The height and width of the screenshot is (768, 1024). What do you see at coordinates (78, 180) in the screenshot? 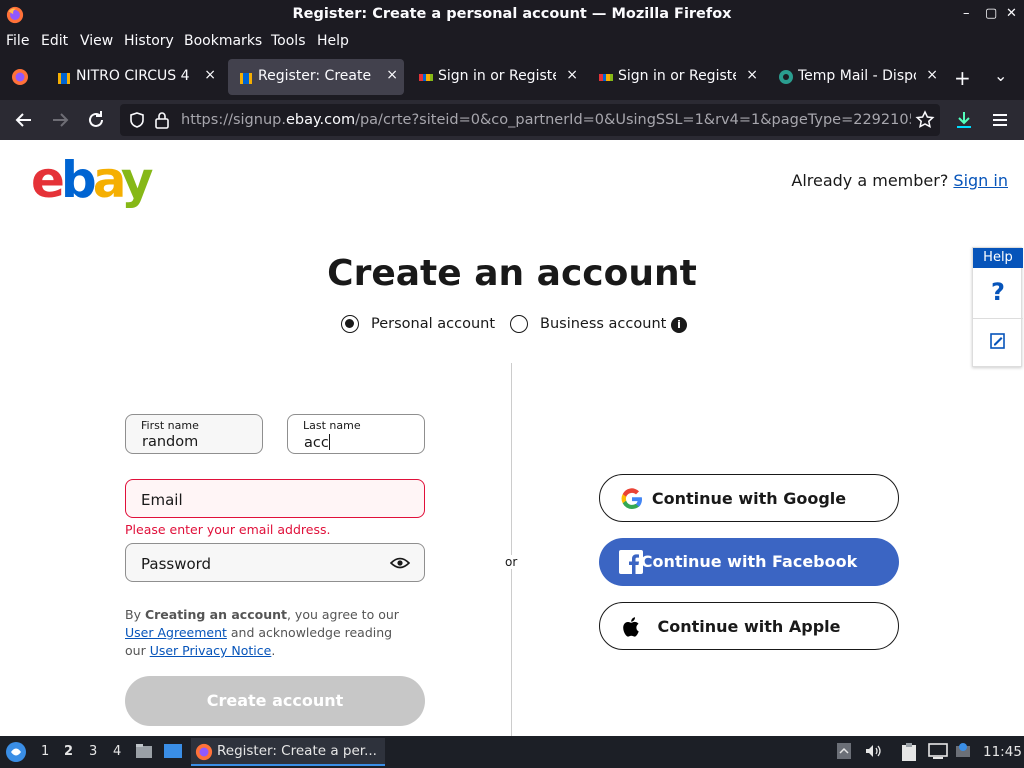
I see `logo-letter: b` at bounding box center [78, 180].